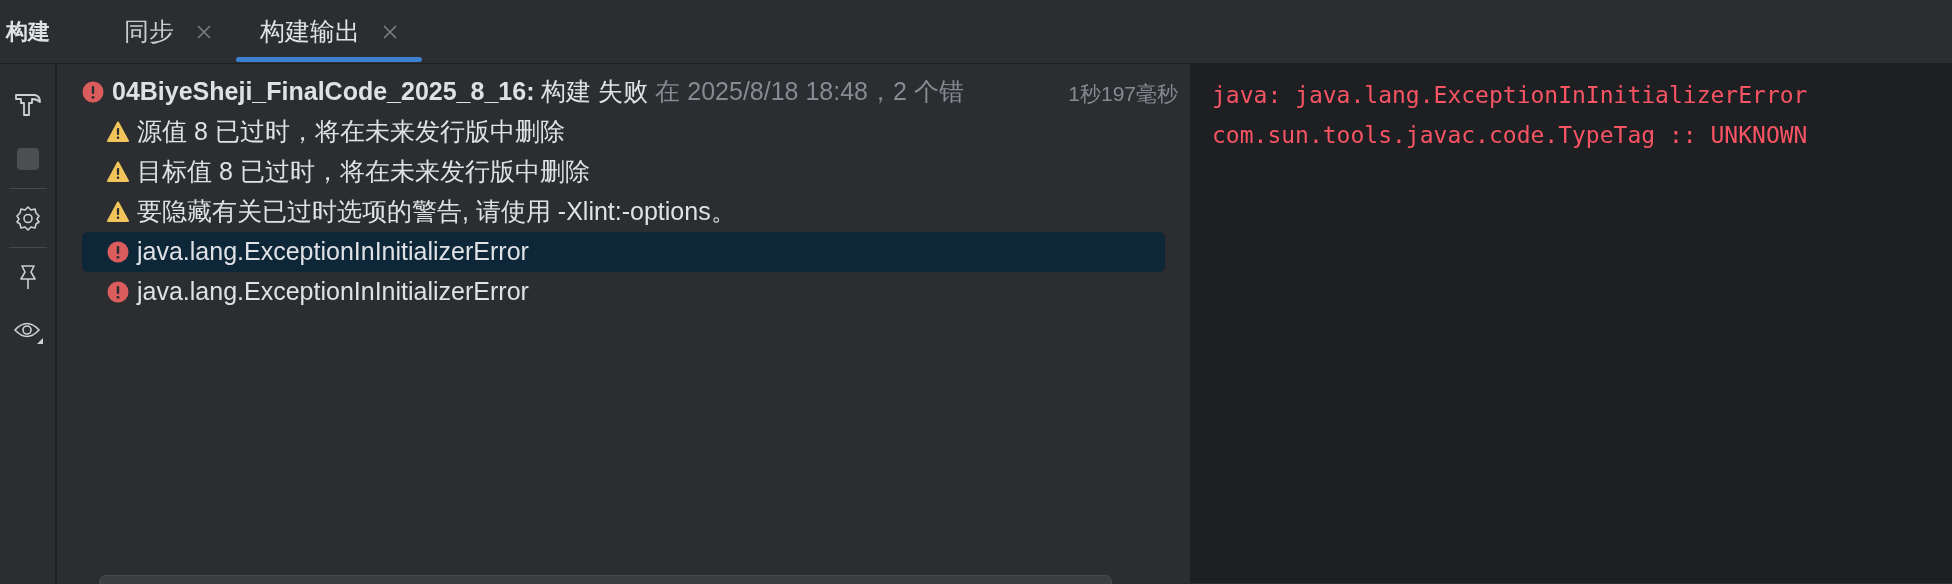 Image resolution: width=1952 pixels, height=584 pixels. Describe the element at coordinates (1510, 135) in the screenshot. I see `output-line: com.sun.tools.javac.code.TypeTag :: UNKNOWN` at that location.